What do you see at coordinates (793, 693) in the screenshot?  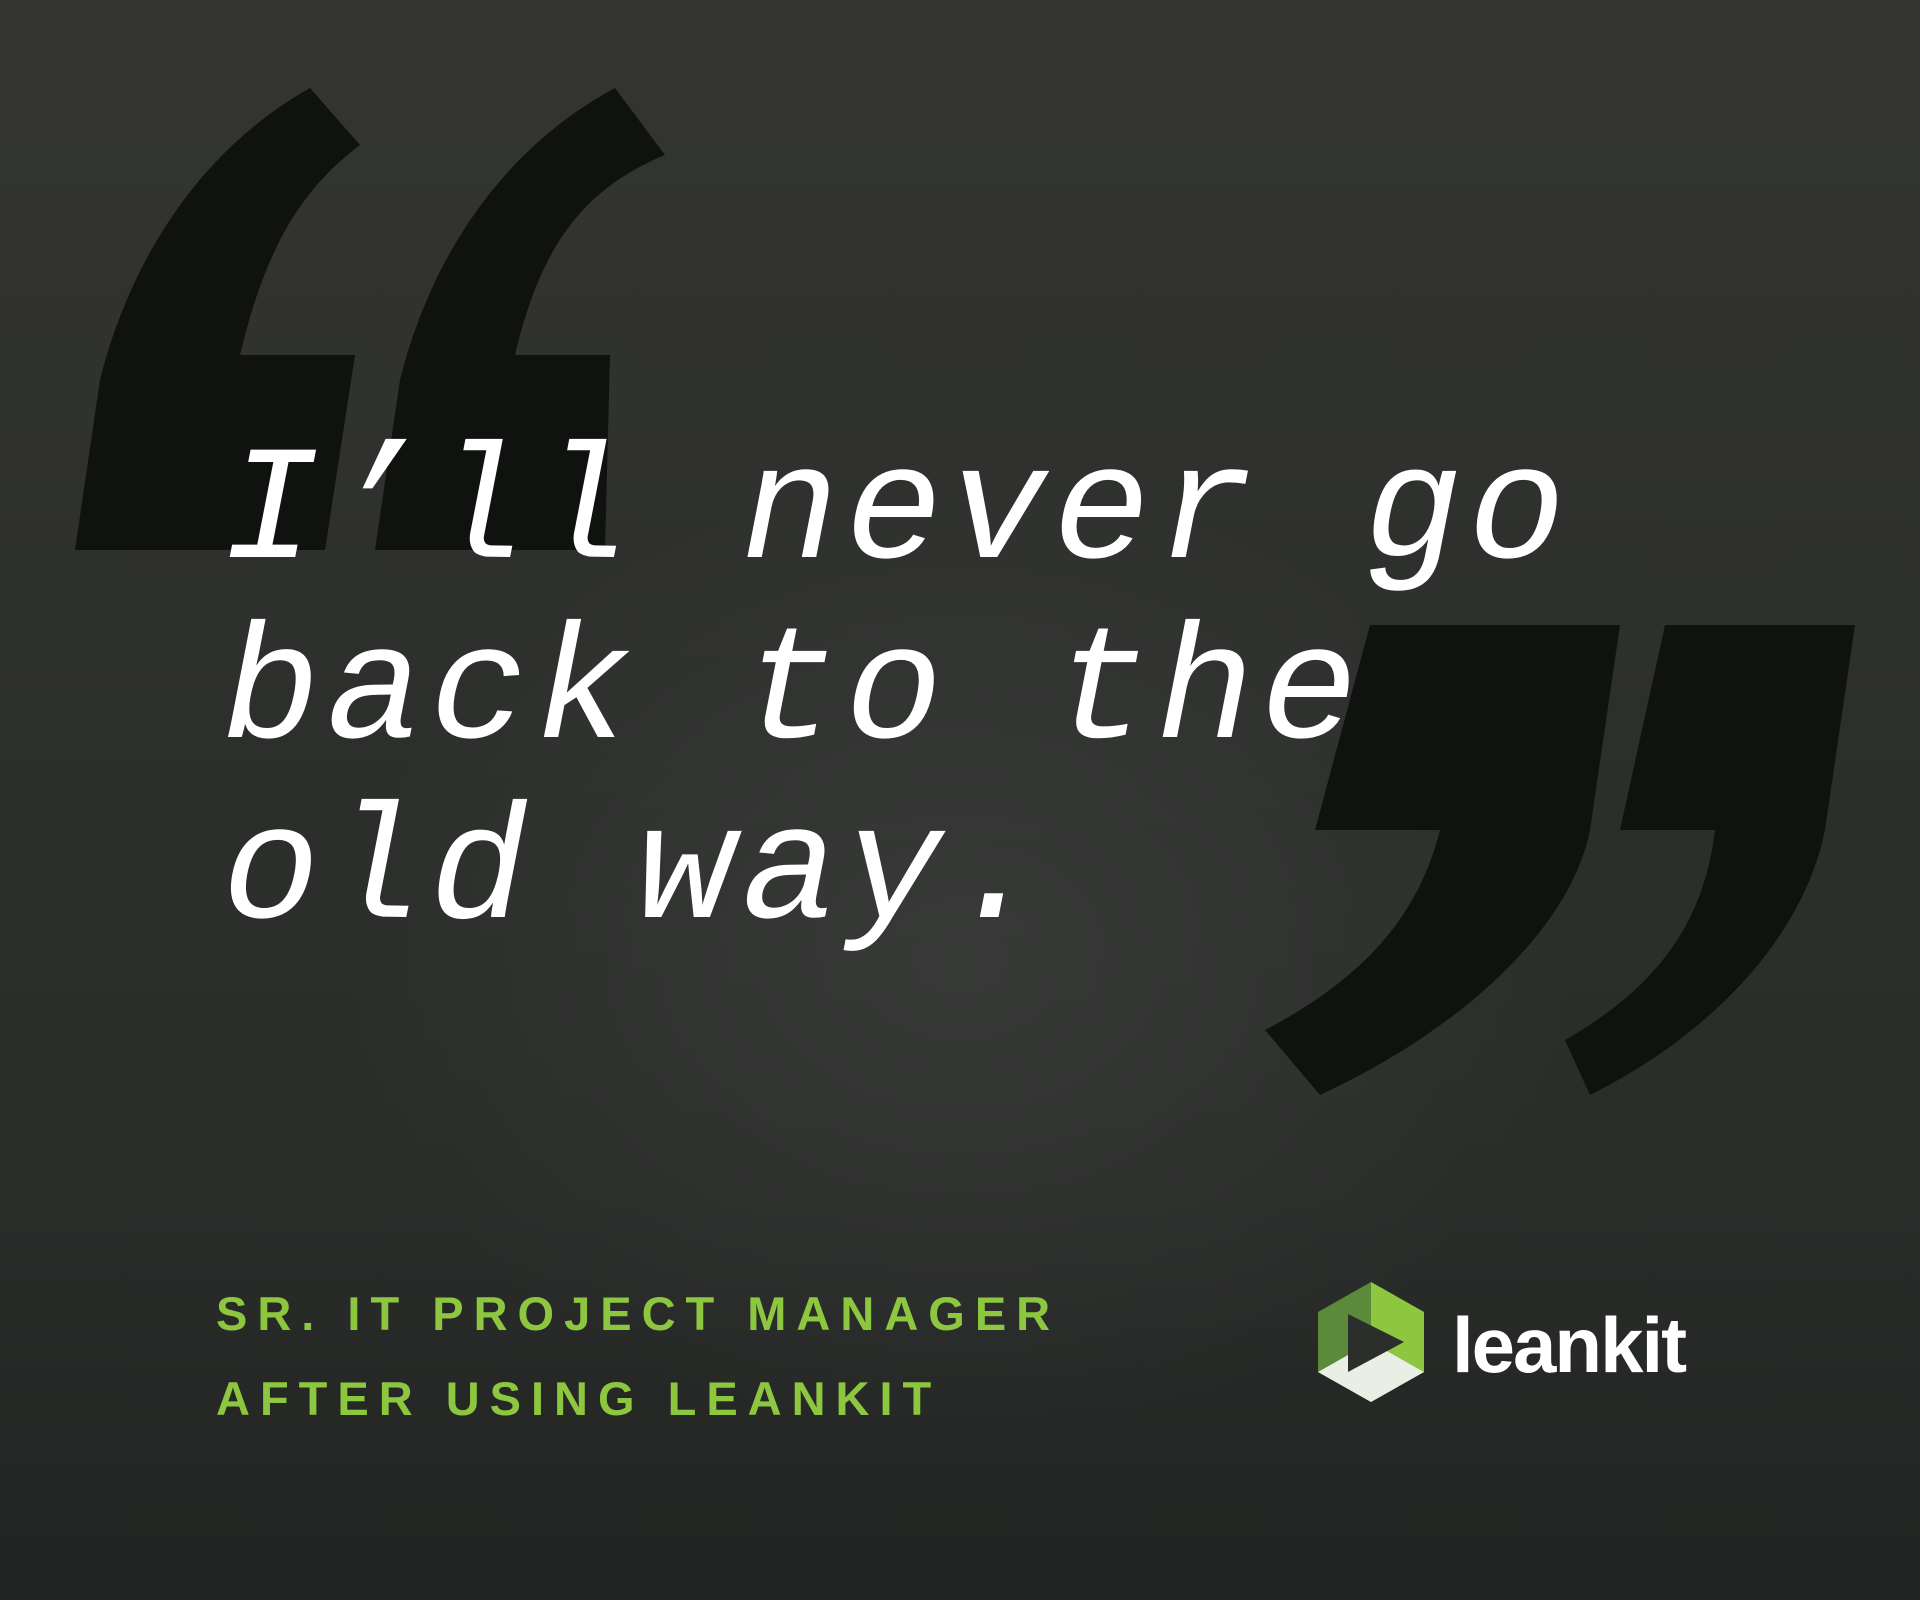 I see `quote-line: back to the` at bounding box center [793, 693].